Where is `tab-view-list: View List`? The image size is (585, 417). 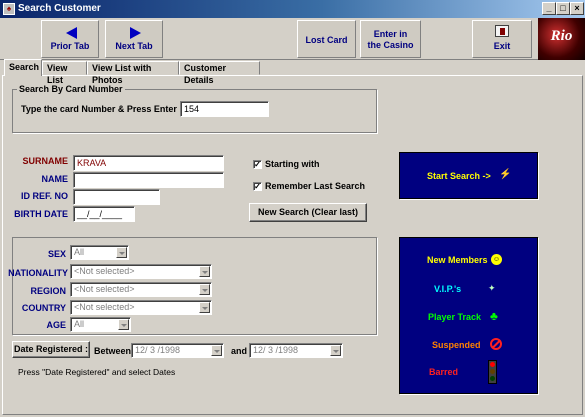 tab-view-list: View List is located at coordinates (64, 73).